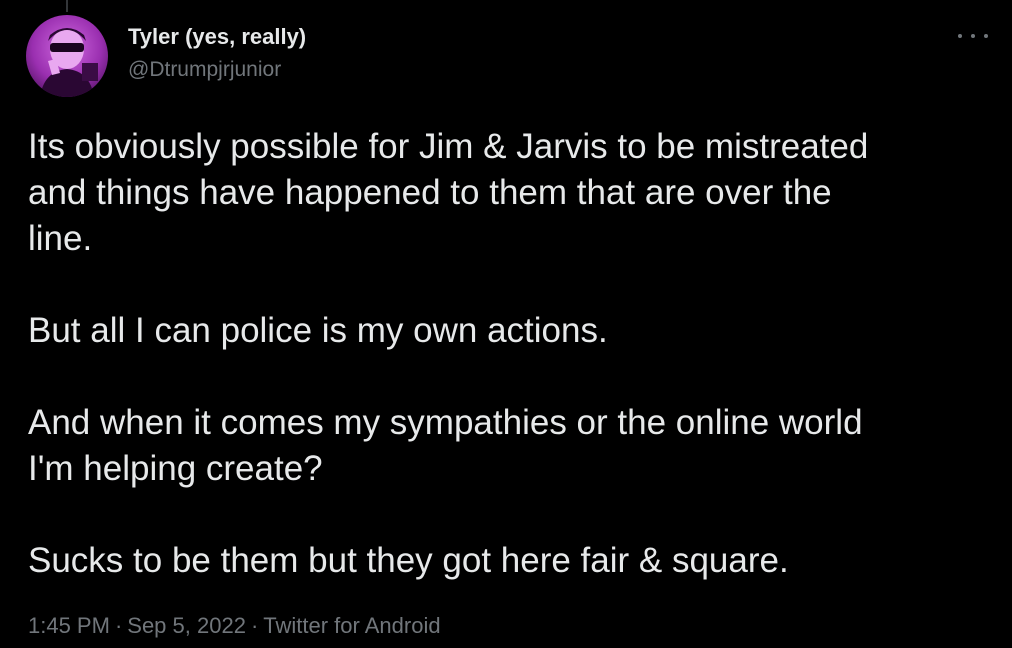 This screenshot has width=1012, height=648. I want to click on thread-connector-line, so click(67, 6).